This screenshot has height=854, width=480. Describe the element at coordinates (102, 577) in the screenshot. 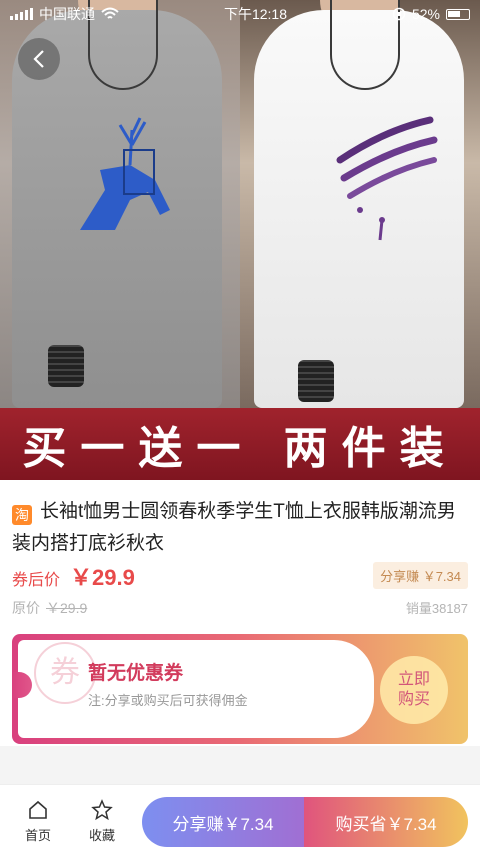

I see `coupon-price: ￥29.9` at that location.